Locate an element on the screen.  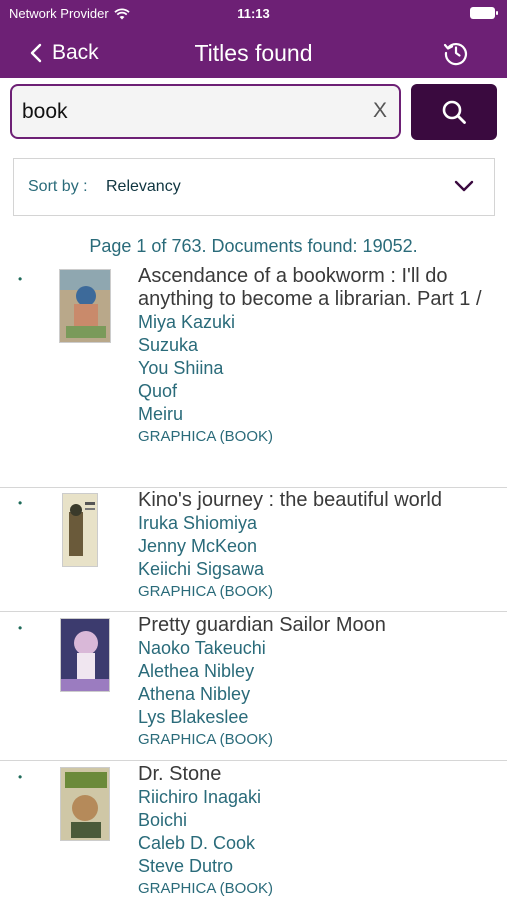
sort-dropdown: Sort by : Relevancy is located at coordinates (254, 187).